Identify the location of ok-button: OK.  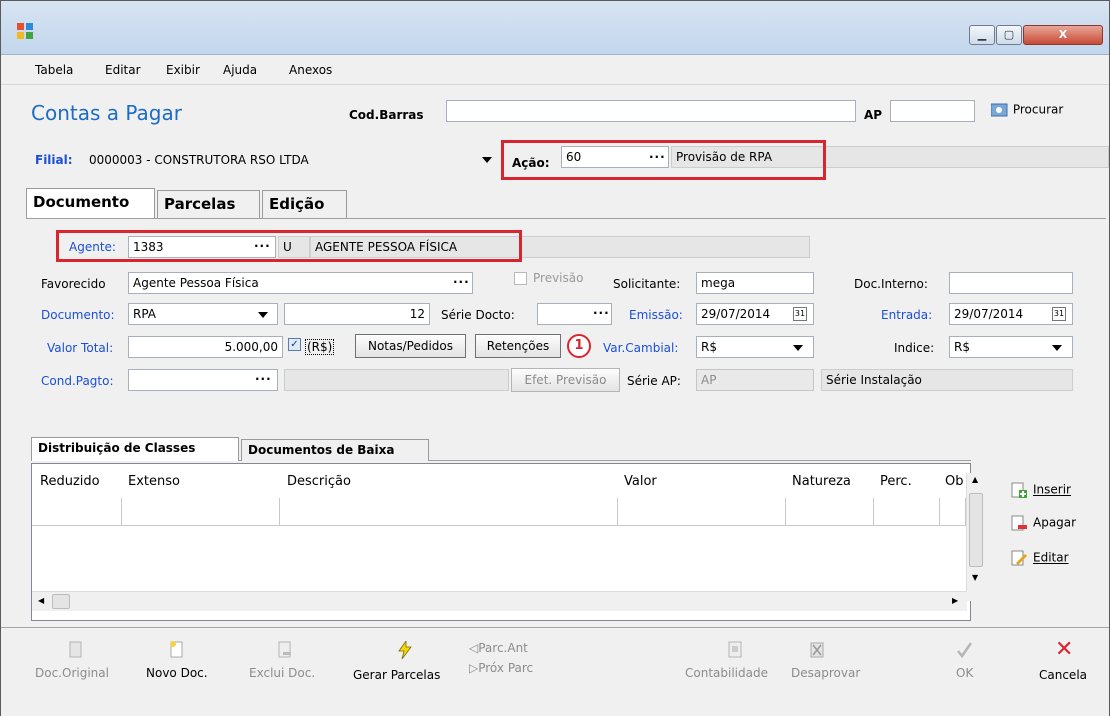
(964, 673).